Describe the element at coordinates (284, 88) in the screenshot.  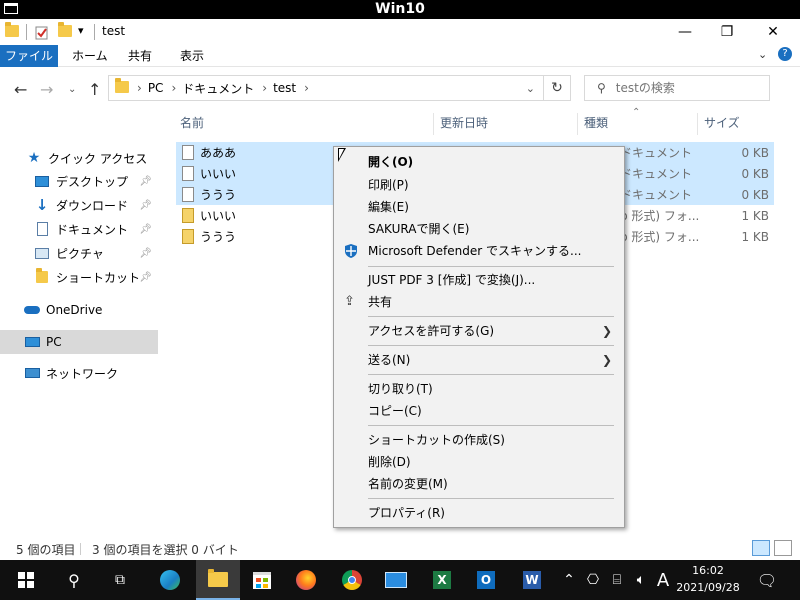
I see `breadcrumb-test: test` at that location.